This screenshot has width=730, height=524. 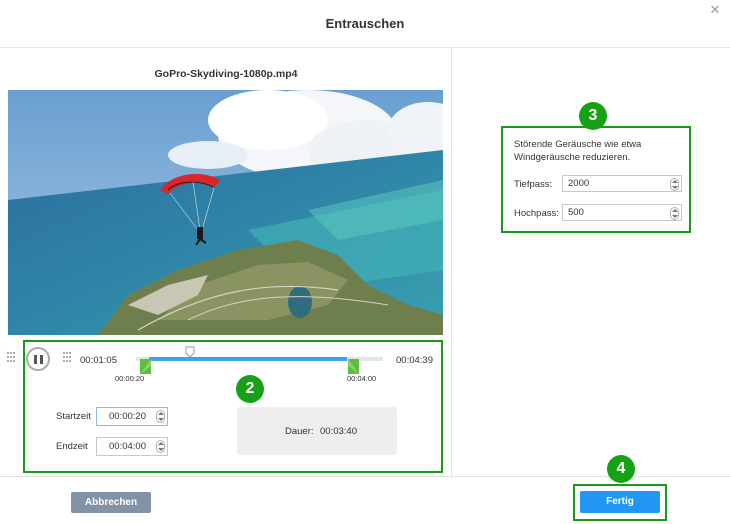 What do you see at coordinates (226, 74) in the screenshot?
I see `video-filename: GoPro-Skydiving-1080p.mp4` at bounding box center [226, 74].